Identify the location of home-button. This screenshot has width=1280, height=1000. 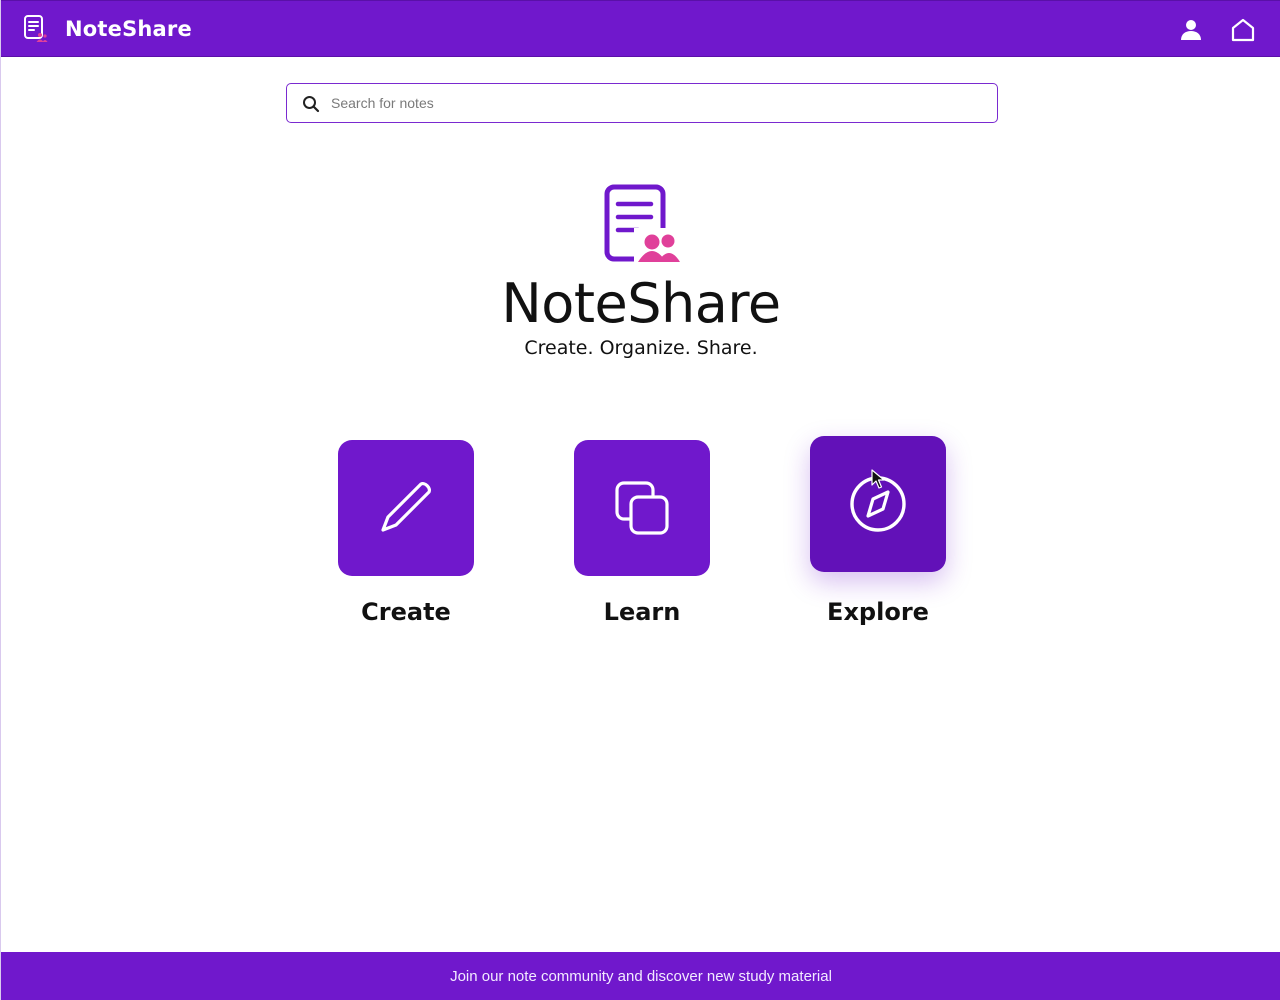
(1243, 30).